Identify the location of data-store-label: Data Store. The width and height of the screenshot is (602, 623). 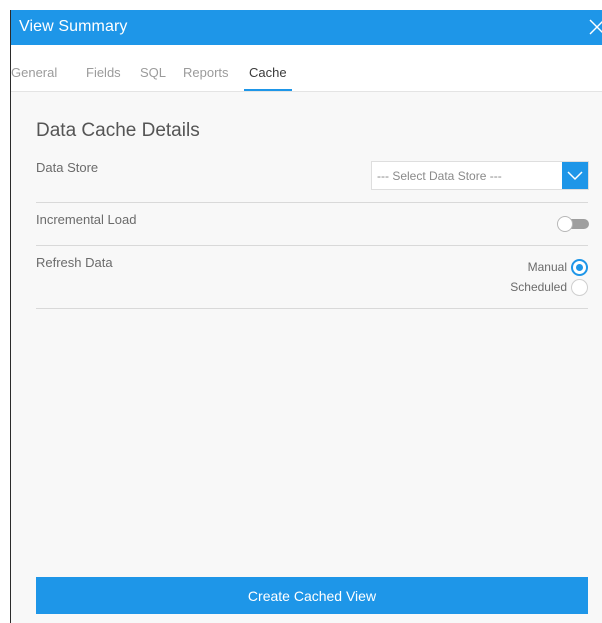
(67, 167).